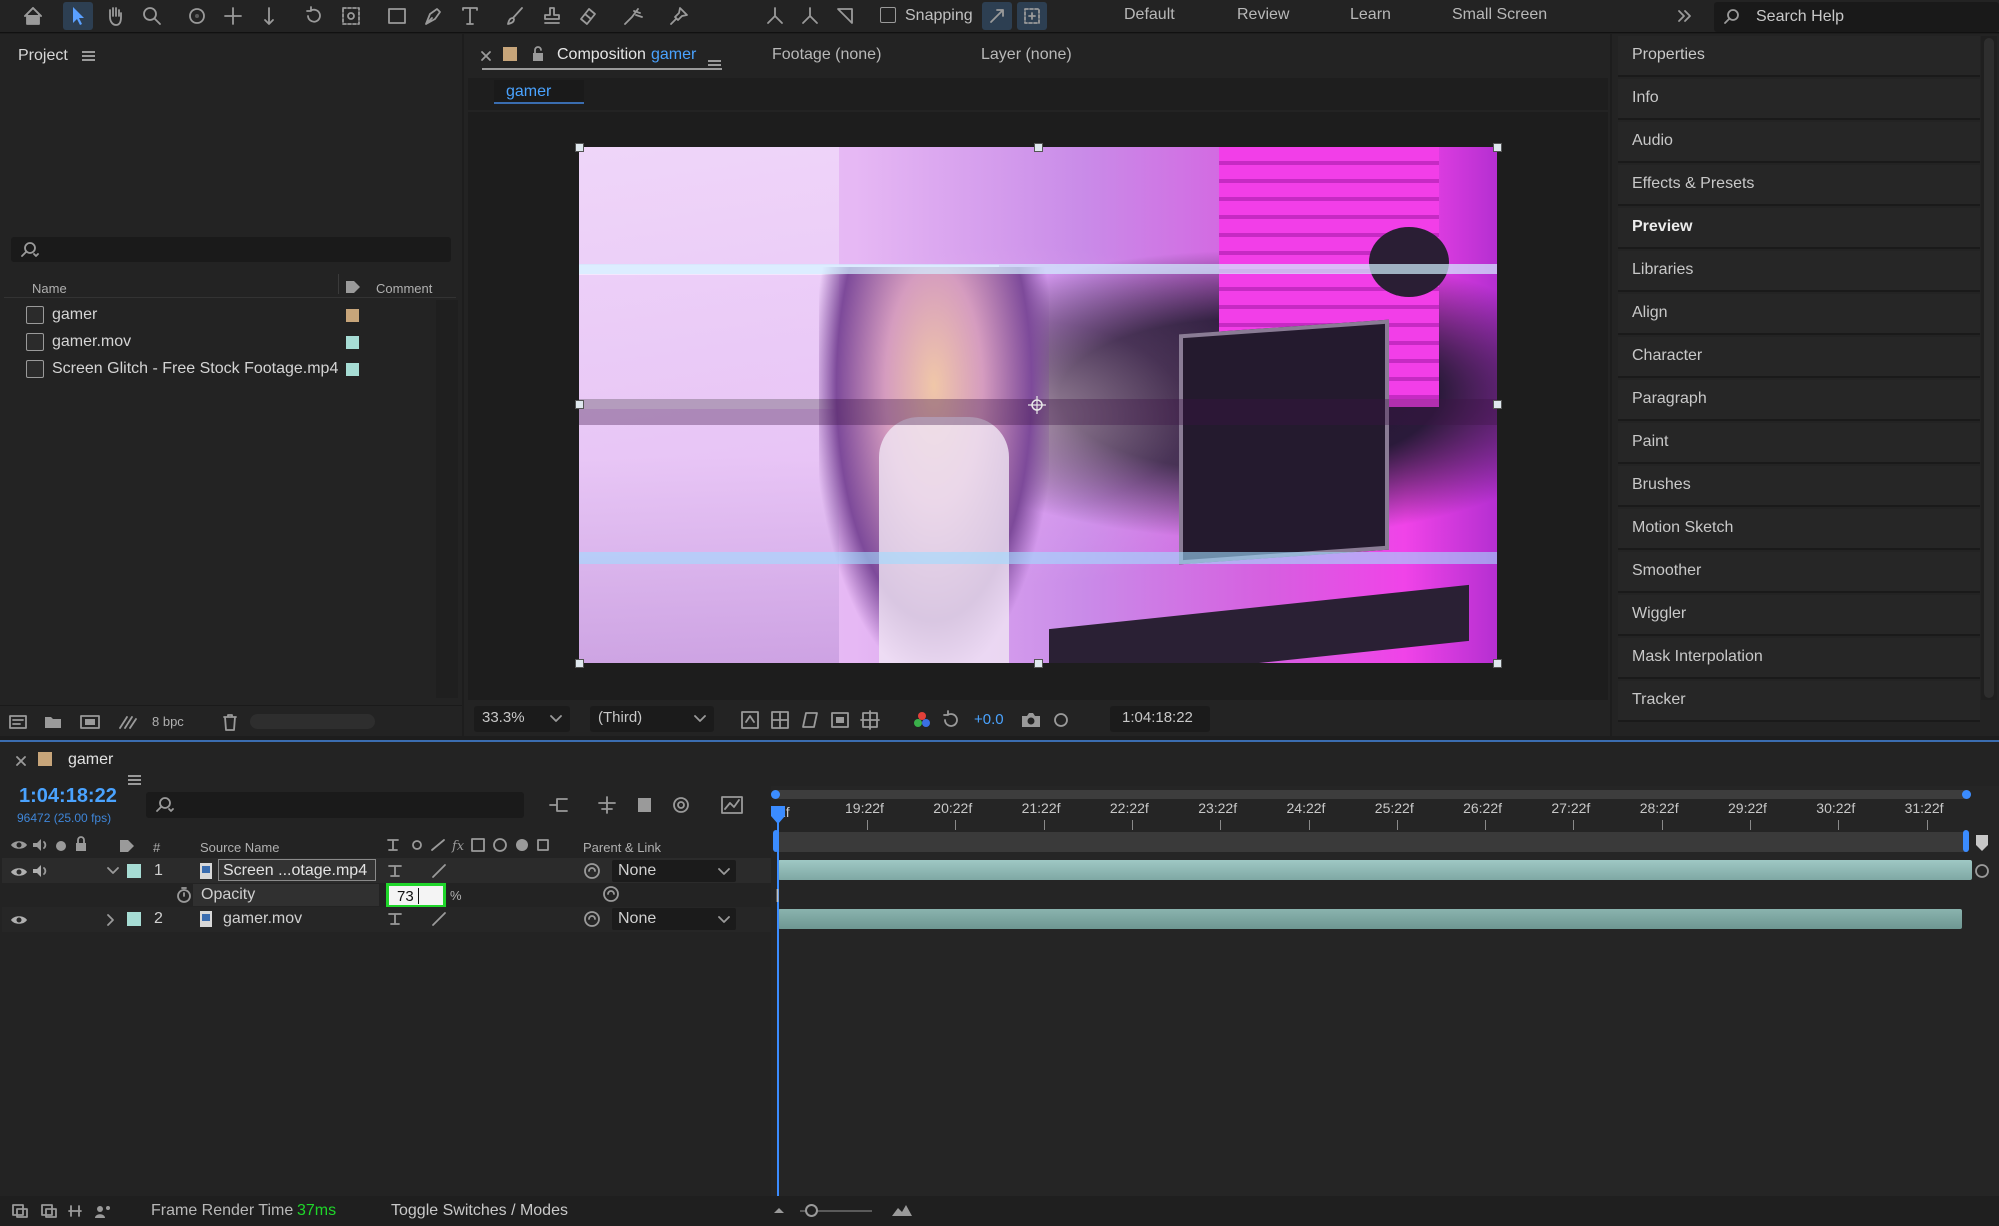 Image resolution: width=1999 pixels, height=1226 pixels. I want to click on panel-motion-sketch: Motion Sketch, so click(1799, 529).